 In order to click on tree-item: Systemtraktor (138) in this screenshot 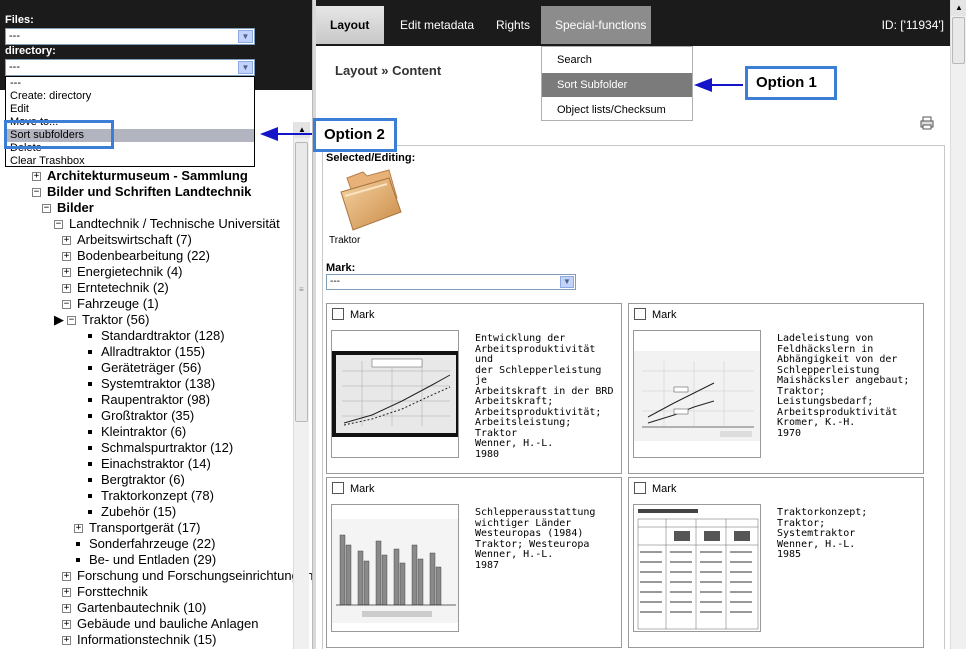, I will do `click(150, 384)`.